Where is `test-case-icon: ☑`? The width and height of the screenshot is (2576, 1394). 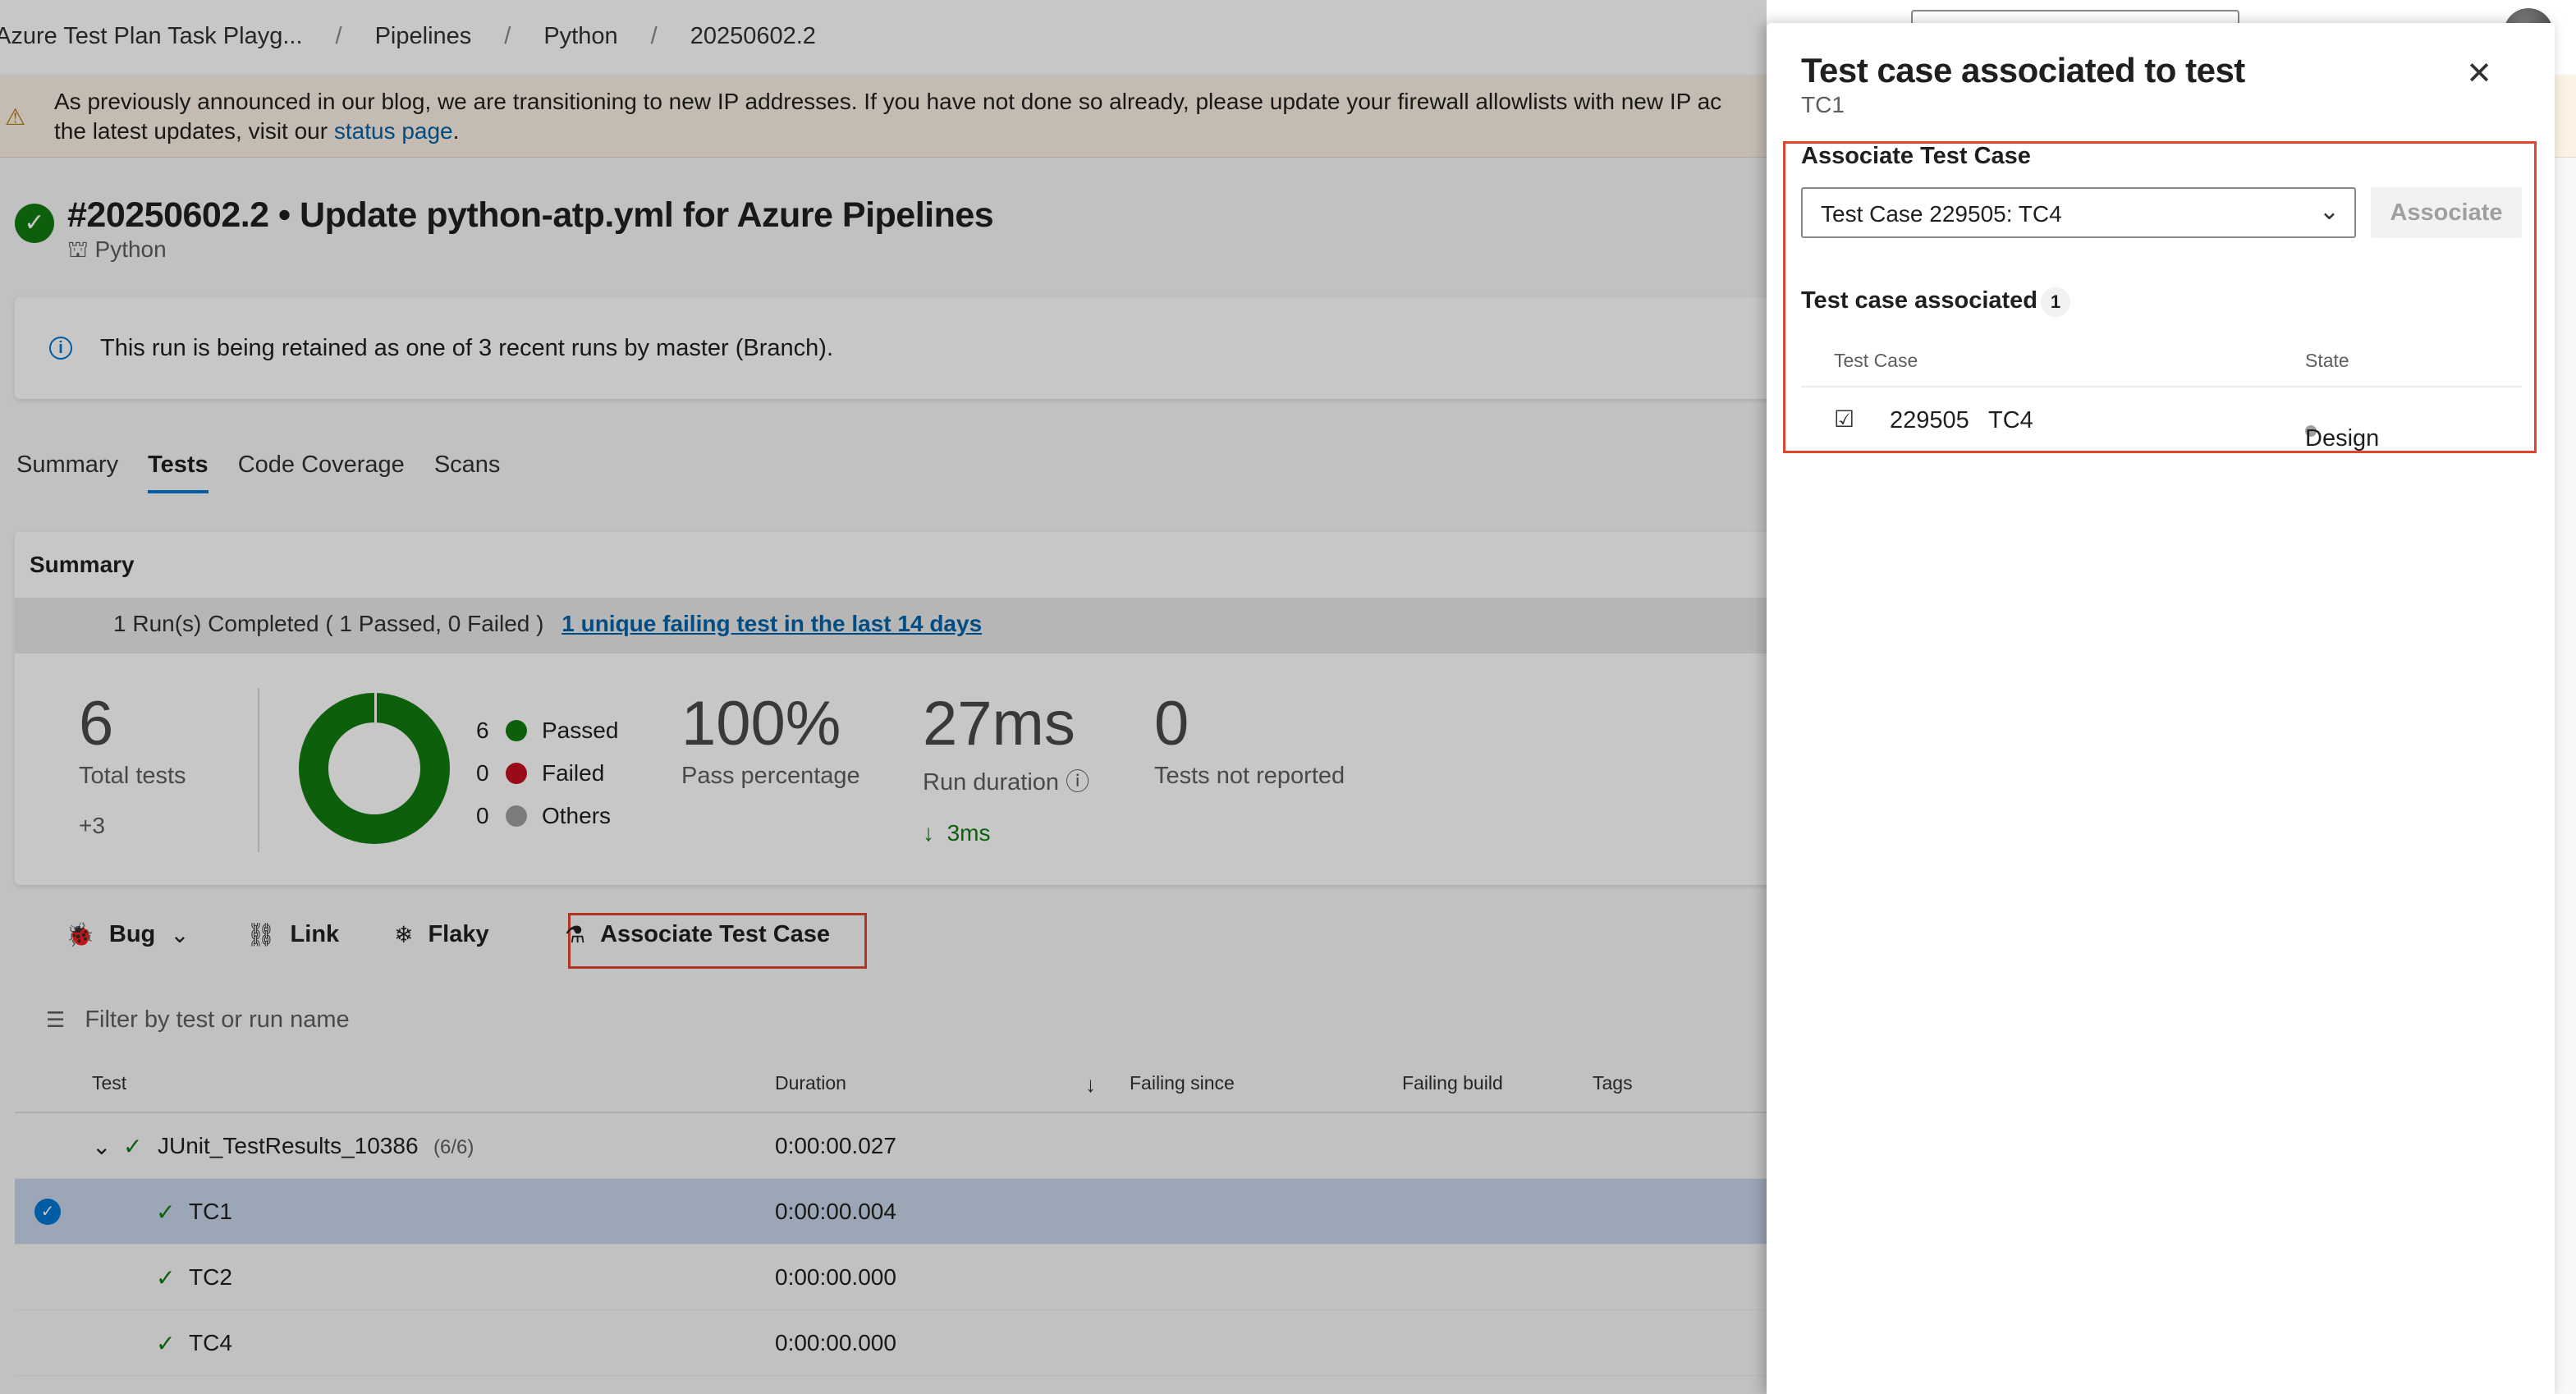
test-case-icon: ☑ is located at coordinates (1844, 419).